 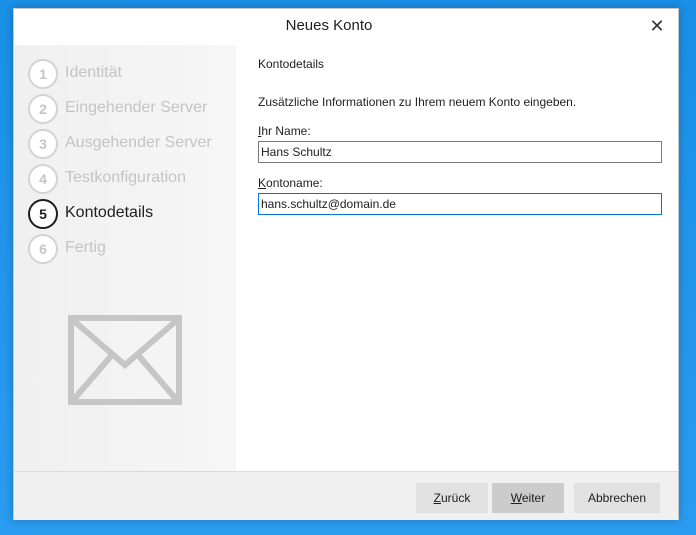 What do you see at coordinates (43, 179) in the screenshot?
I see `step-number-4: 4` at bounding box center [43, 179].